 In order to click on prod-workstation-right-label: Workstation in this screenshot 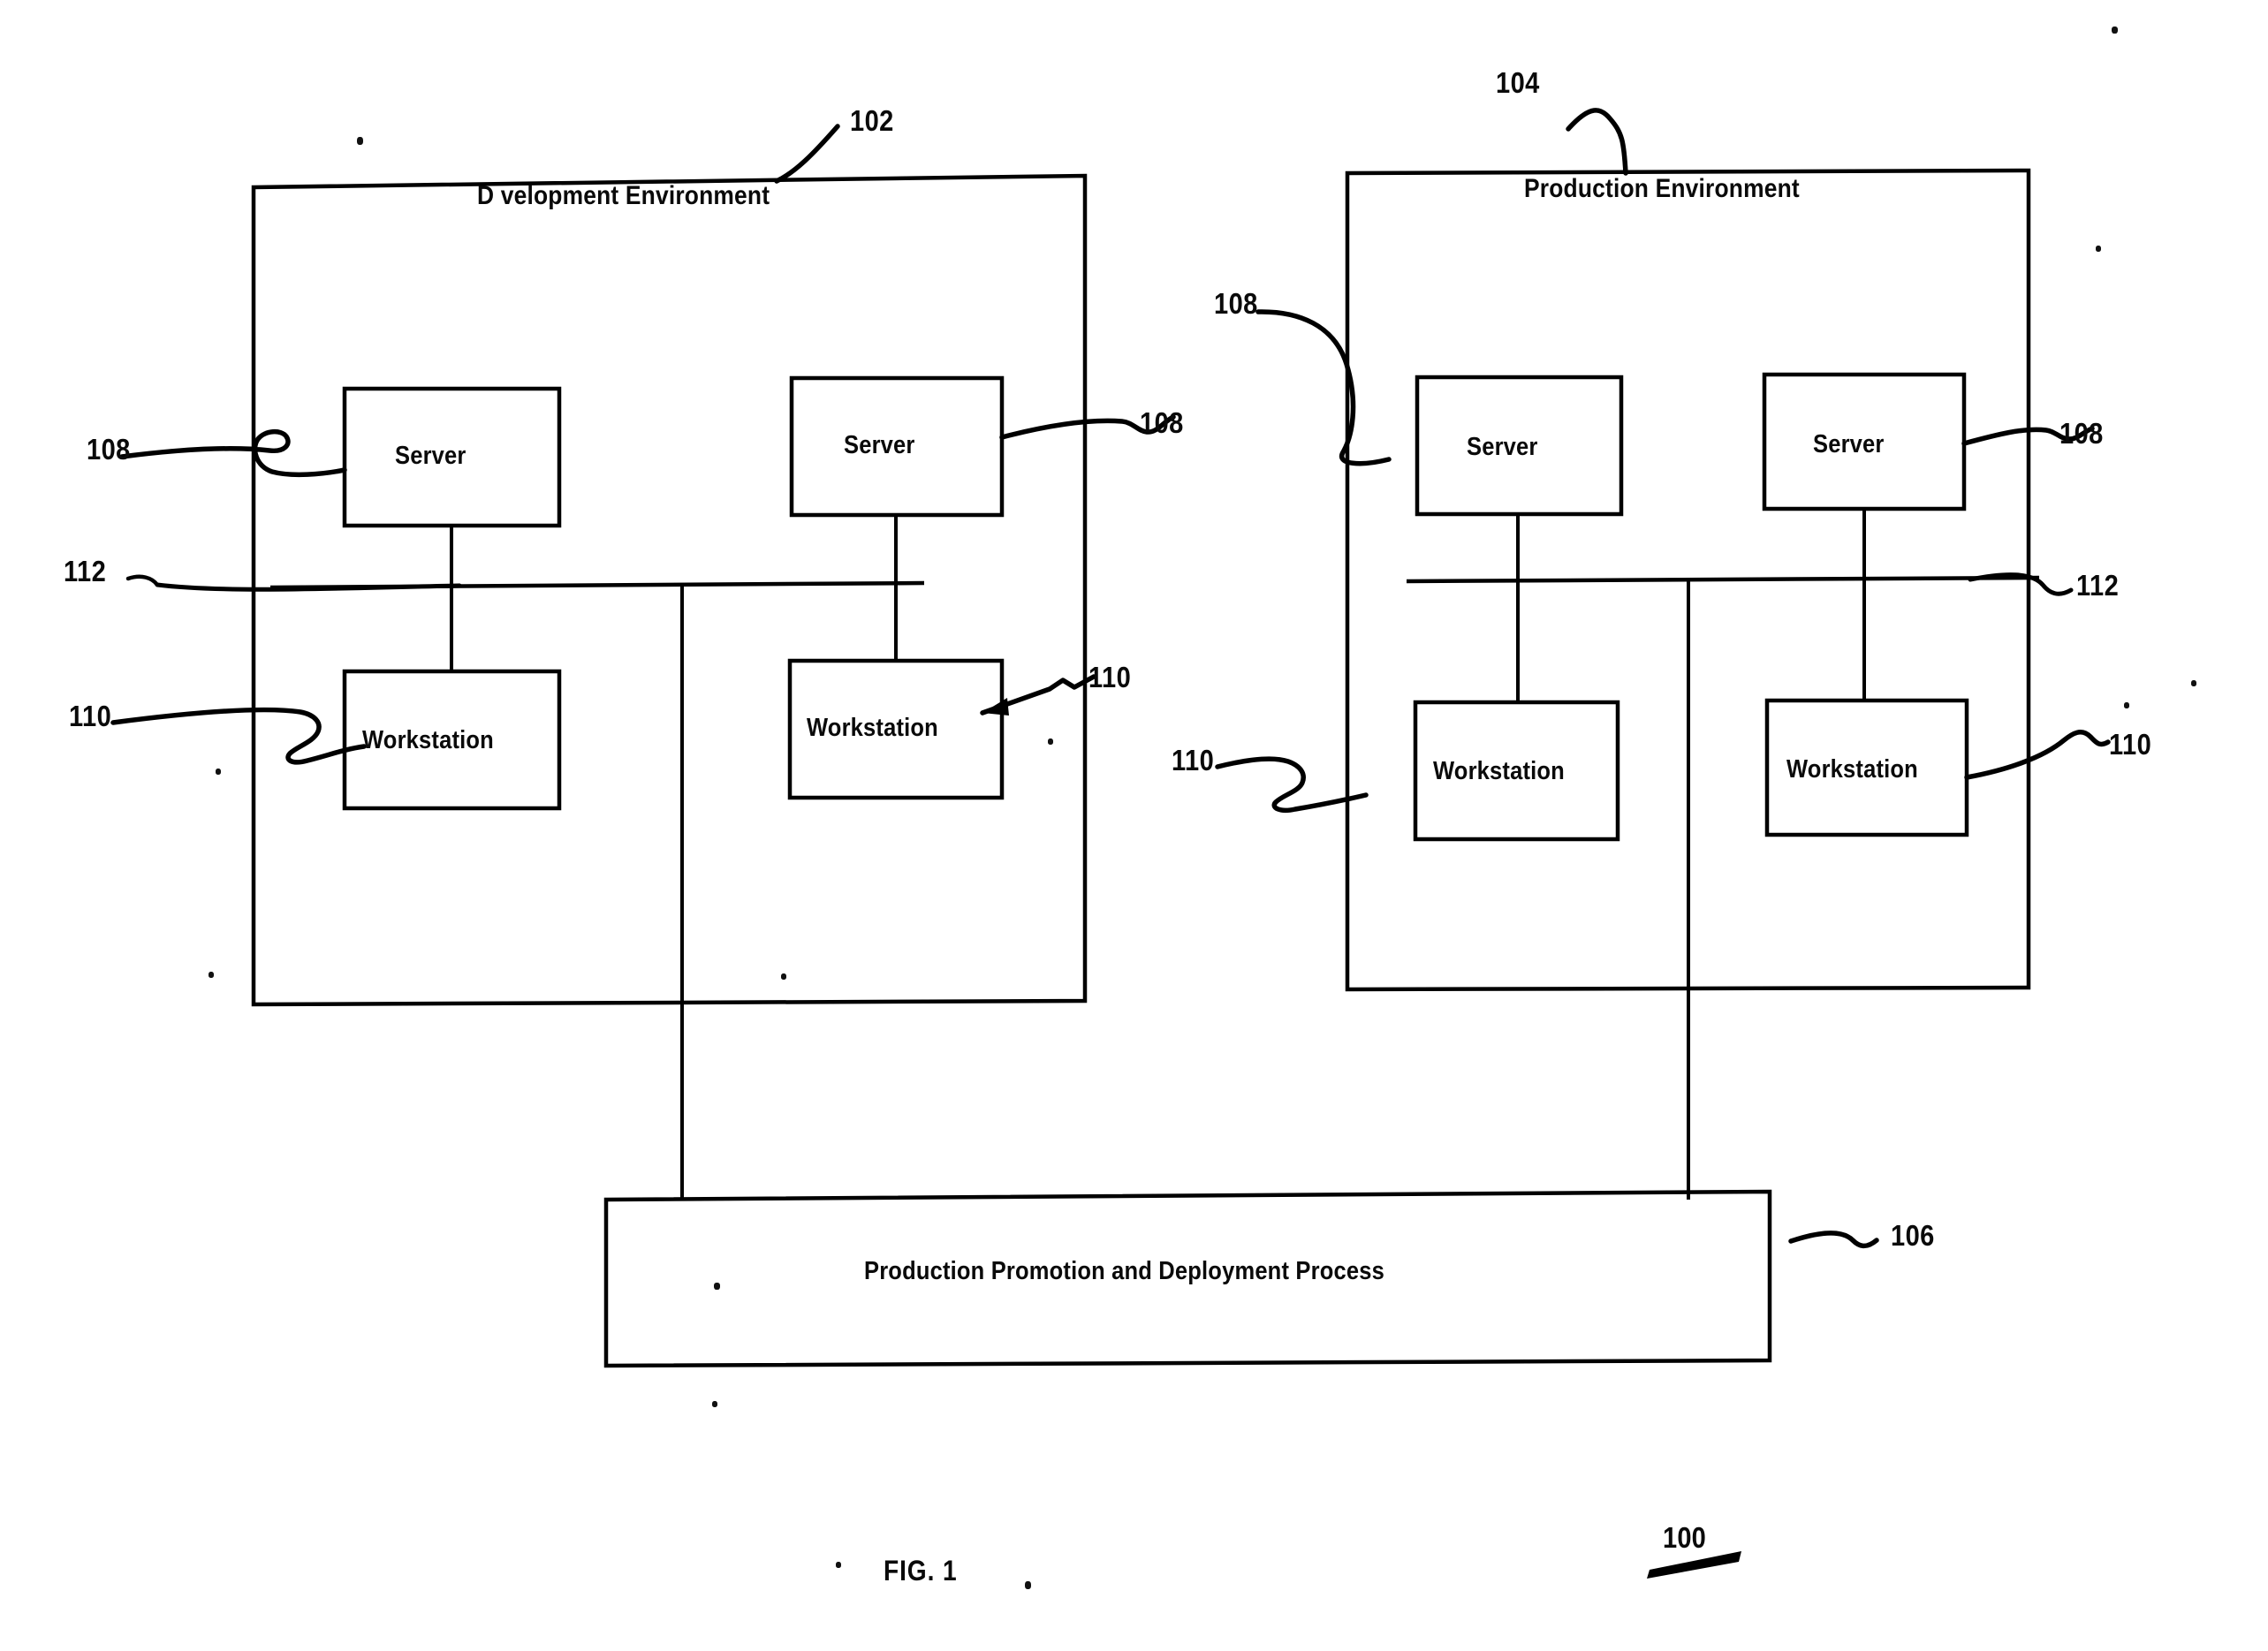, I will do `click(1852, 770)`.